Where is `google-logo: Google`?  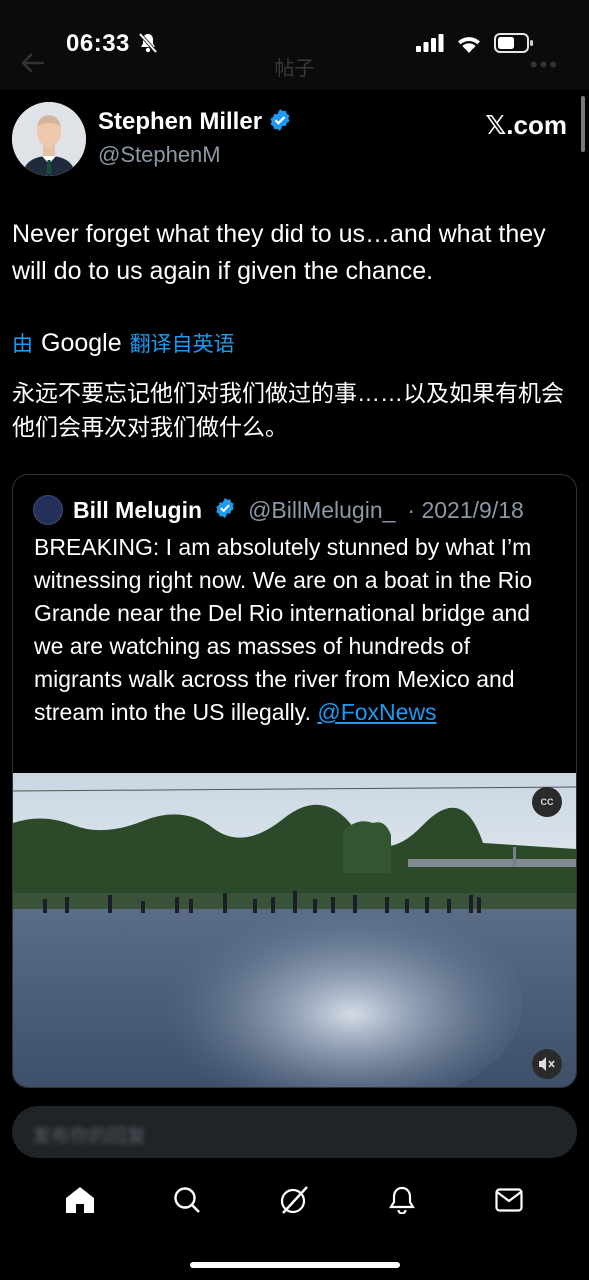 google-logo: Google is located at coordinates (81, 342).